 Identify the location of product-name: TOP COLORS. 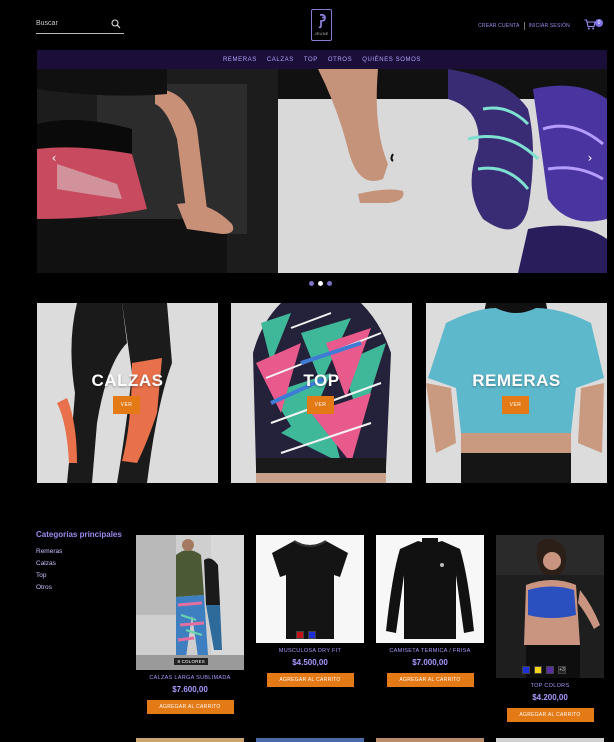
(550, 686).